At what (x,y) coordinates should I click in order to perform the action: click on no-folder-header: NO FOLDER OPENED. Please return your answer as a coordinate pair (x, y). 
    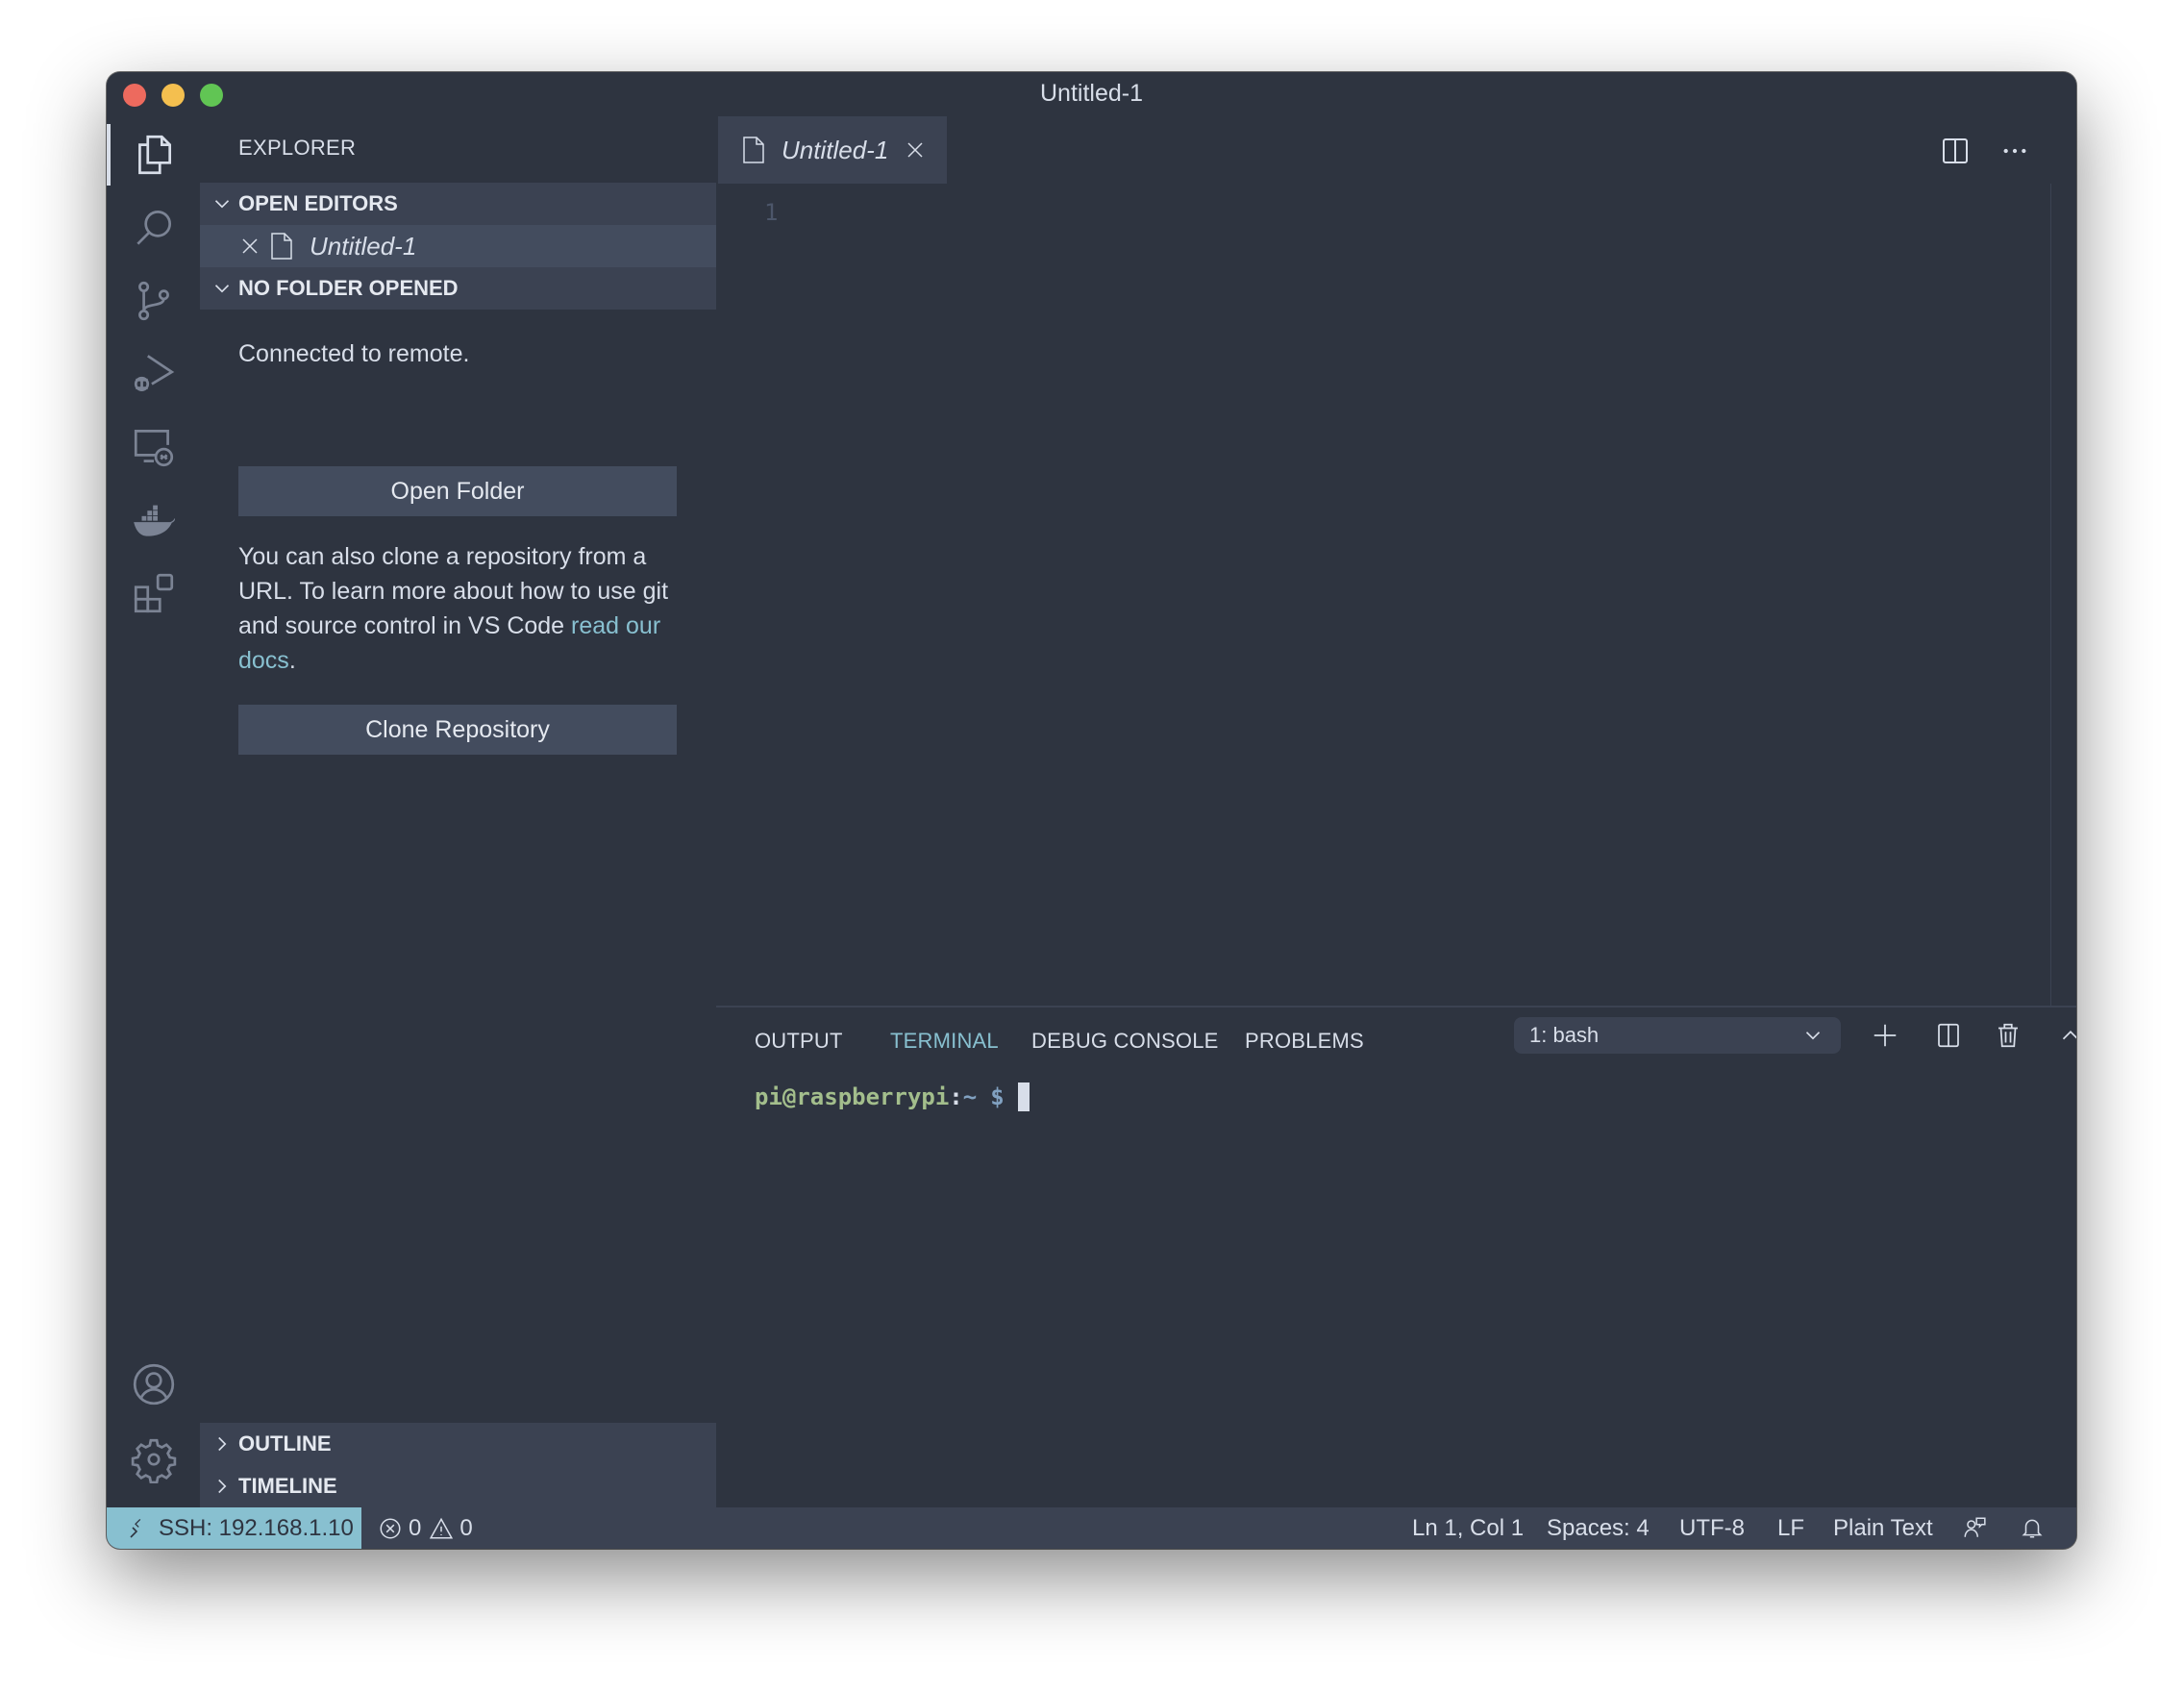
    Looking at the image, I should click on (458, 288).